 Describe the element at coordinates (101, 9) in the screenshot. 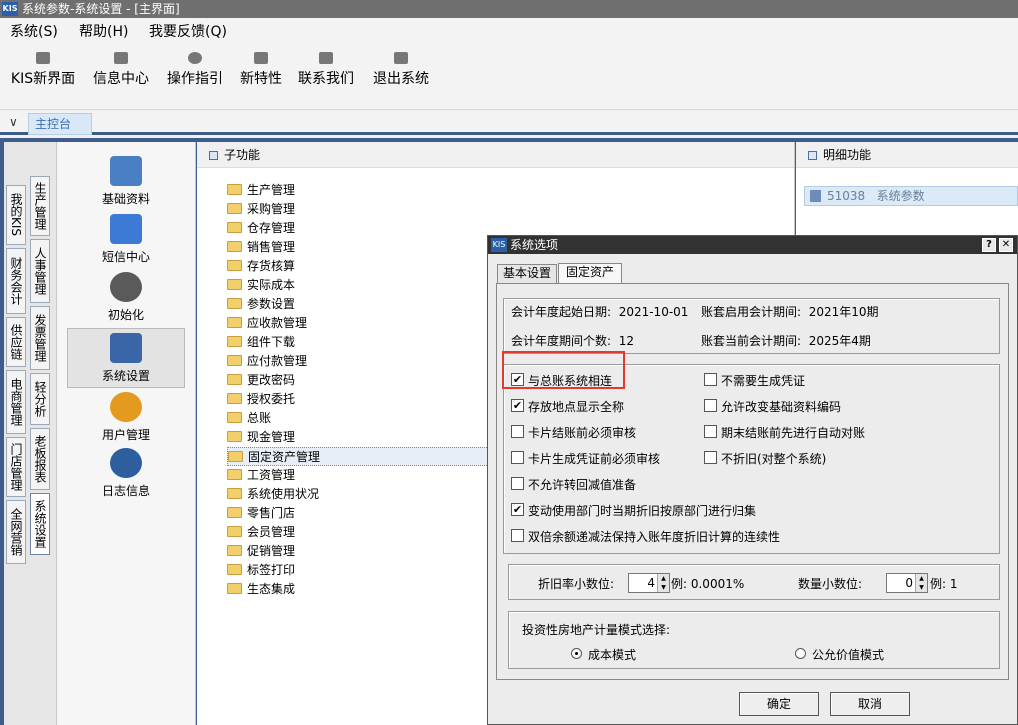

I see `window-title: 系统参数-系统设置 - [主界面]` at that location.